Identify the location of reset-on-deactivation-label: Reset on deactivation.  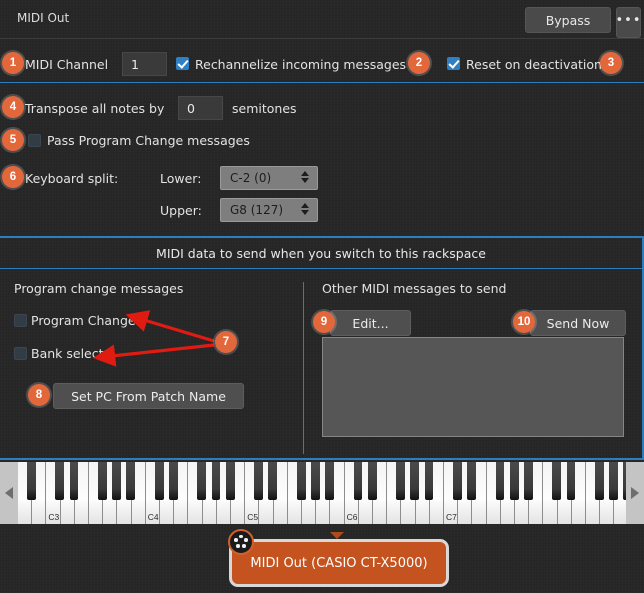
(534, 64).